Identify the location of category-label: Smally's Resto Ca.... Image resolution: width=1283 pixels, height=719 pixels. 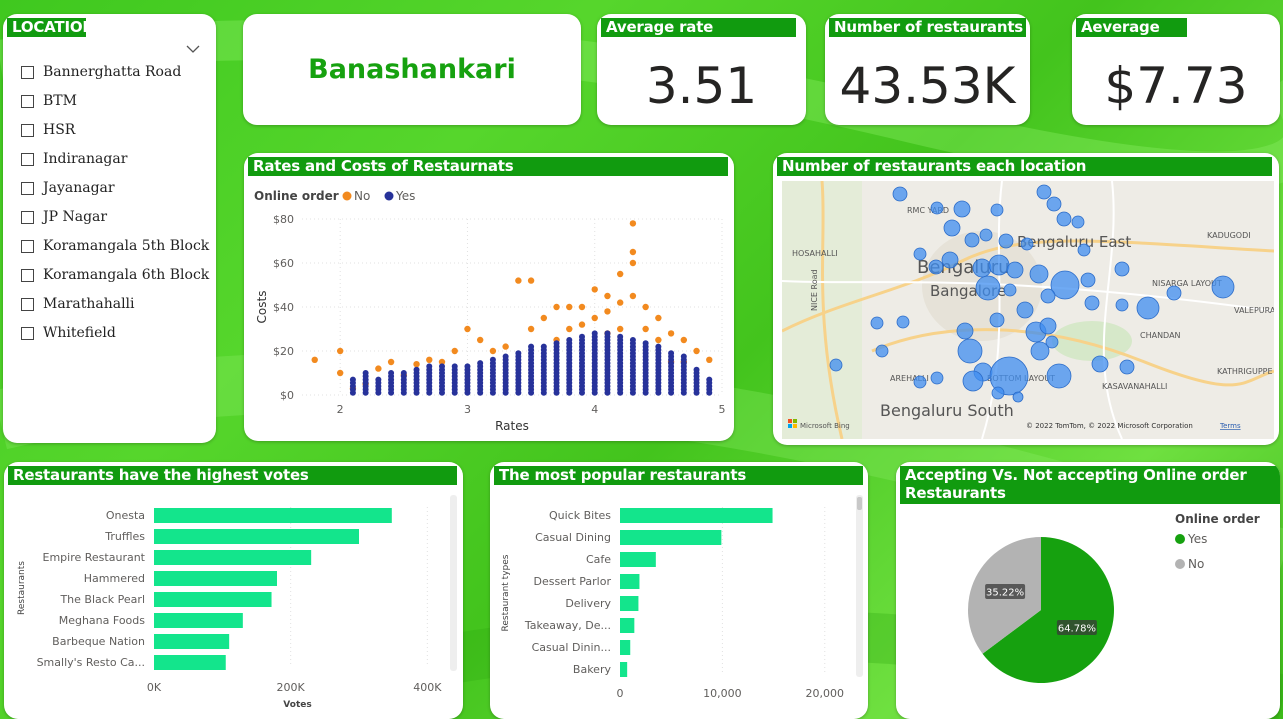
(91, 662).